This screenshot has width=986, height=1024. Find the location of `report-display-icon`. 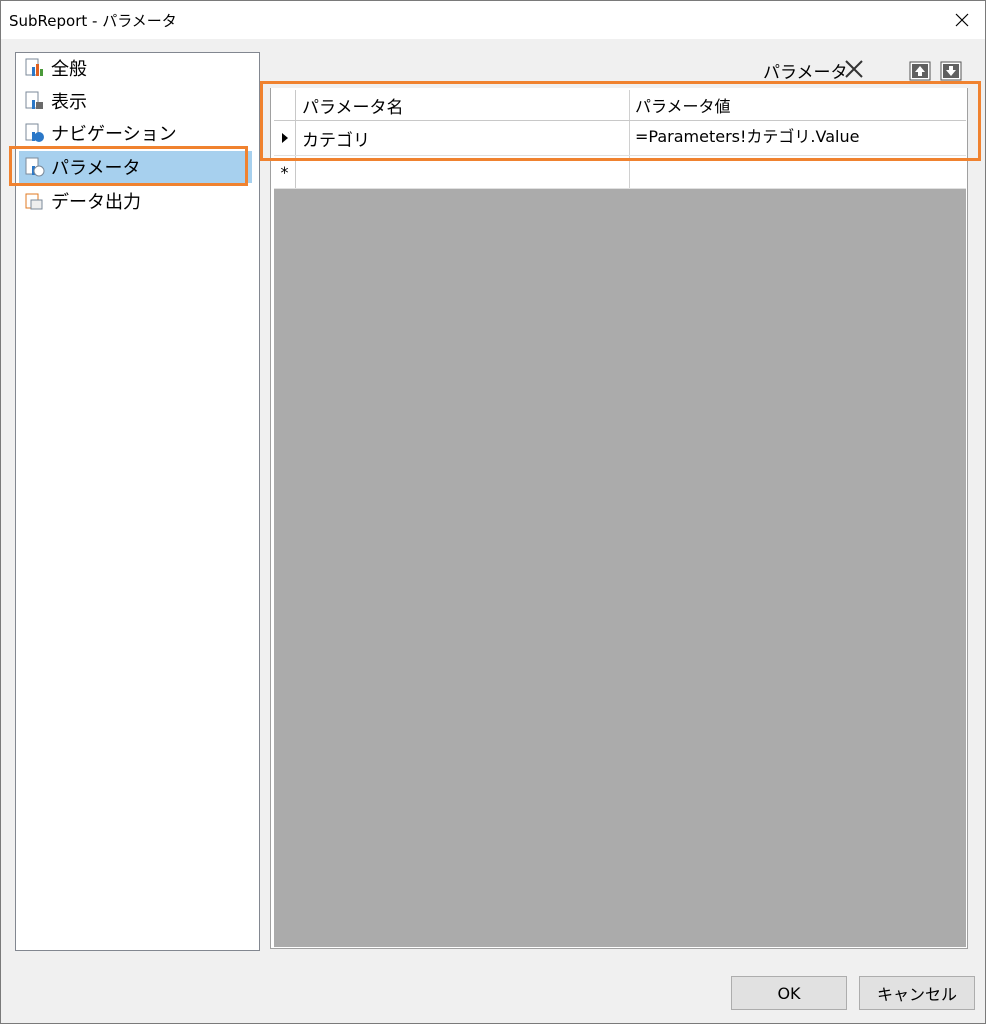

report-display-icon is located at coordinates (34, 101).